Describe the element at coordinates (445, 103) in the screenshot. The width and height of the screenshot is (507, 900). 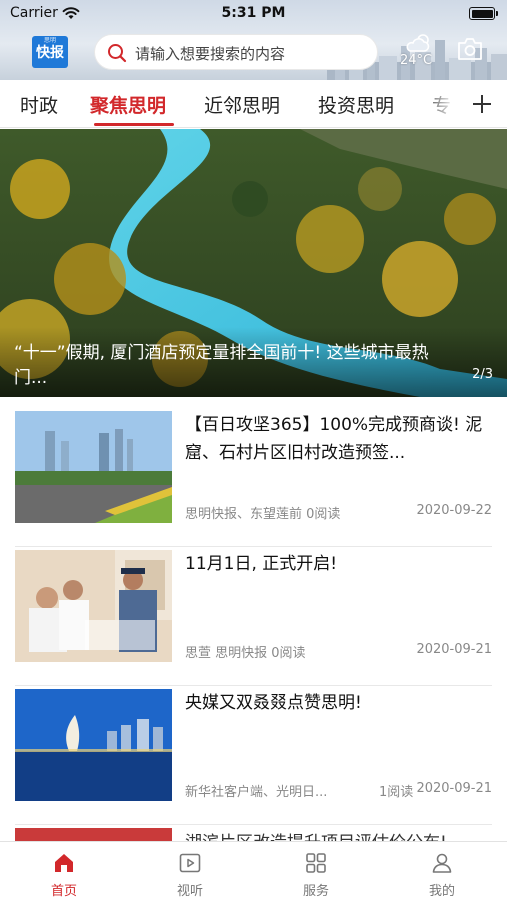
I see `tabs-fade-overlay` at that location.